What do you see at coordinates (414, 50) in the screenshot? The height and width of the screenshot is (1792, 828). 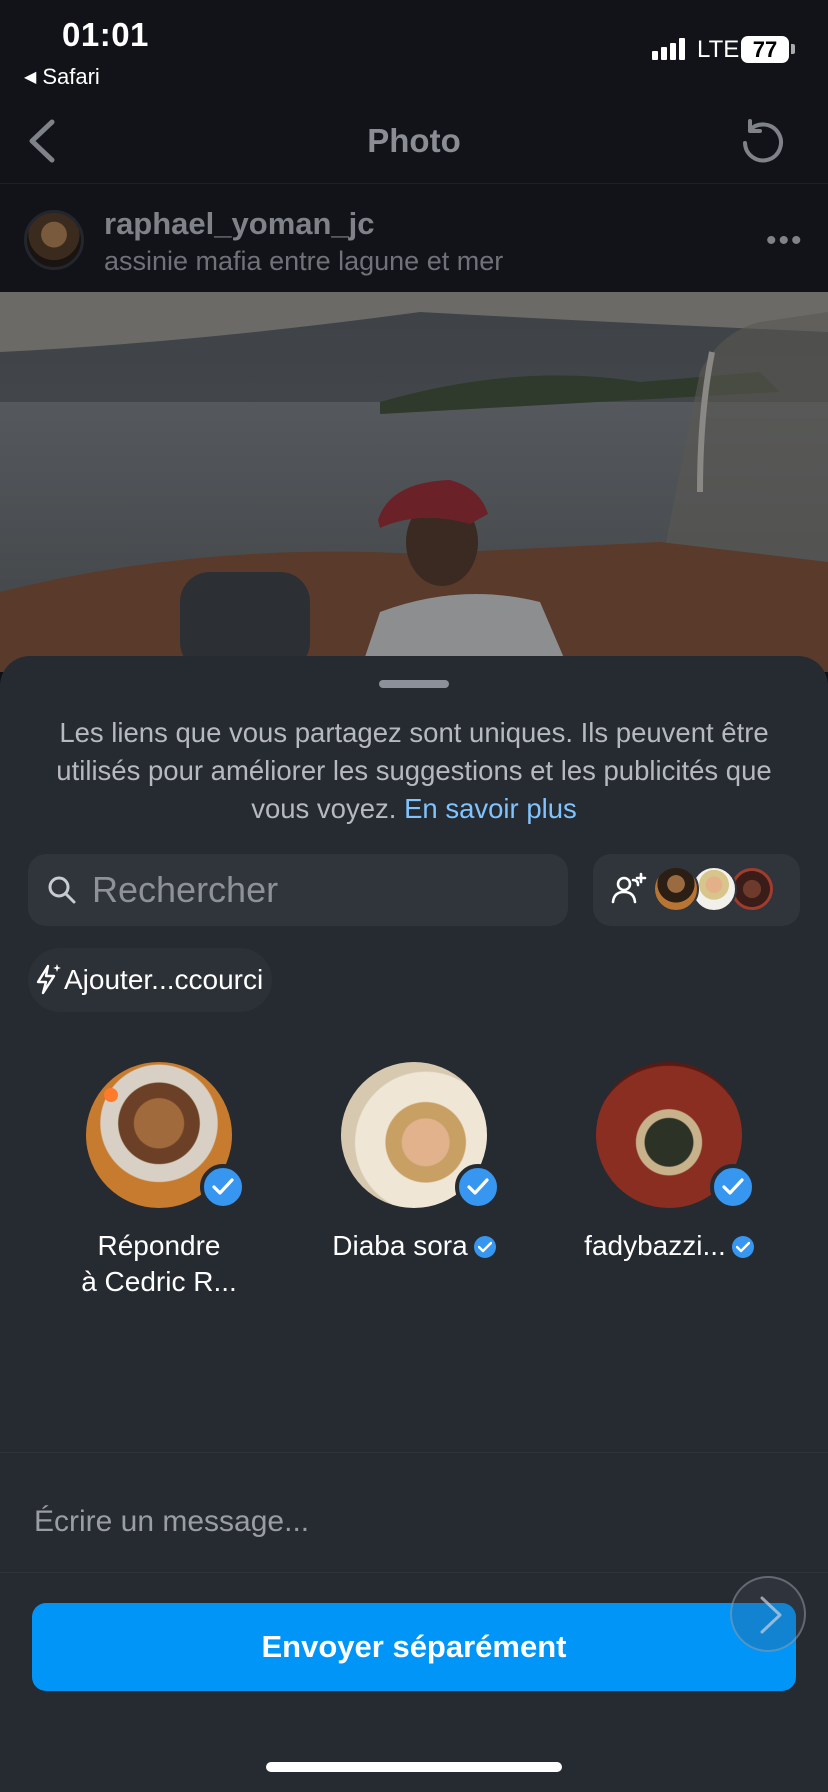 I see `status-bar: 01:01 ◀ Safari LTE 77` at bounding box center [414, 50].